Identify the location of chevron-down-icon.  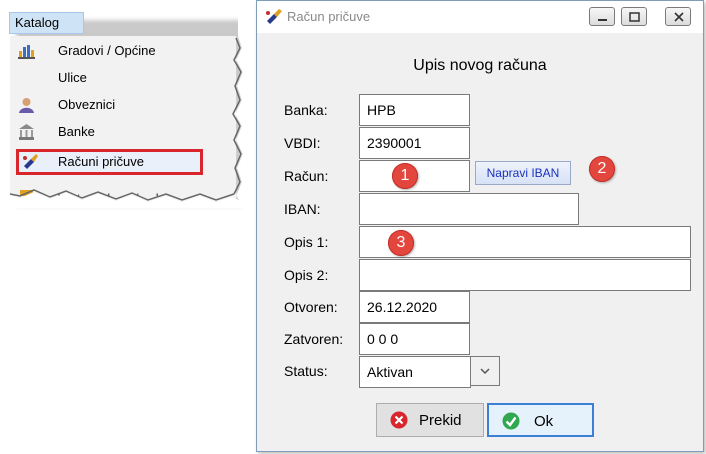
(485, 371).